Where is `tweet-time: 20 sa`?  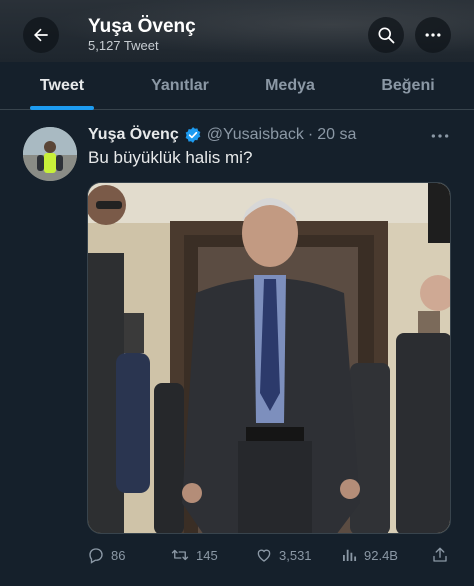 tweet-time: 20 sa is located at coordinates (336, 135).